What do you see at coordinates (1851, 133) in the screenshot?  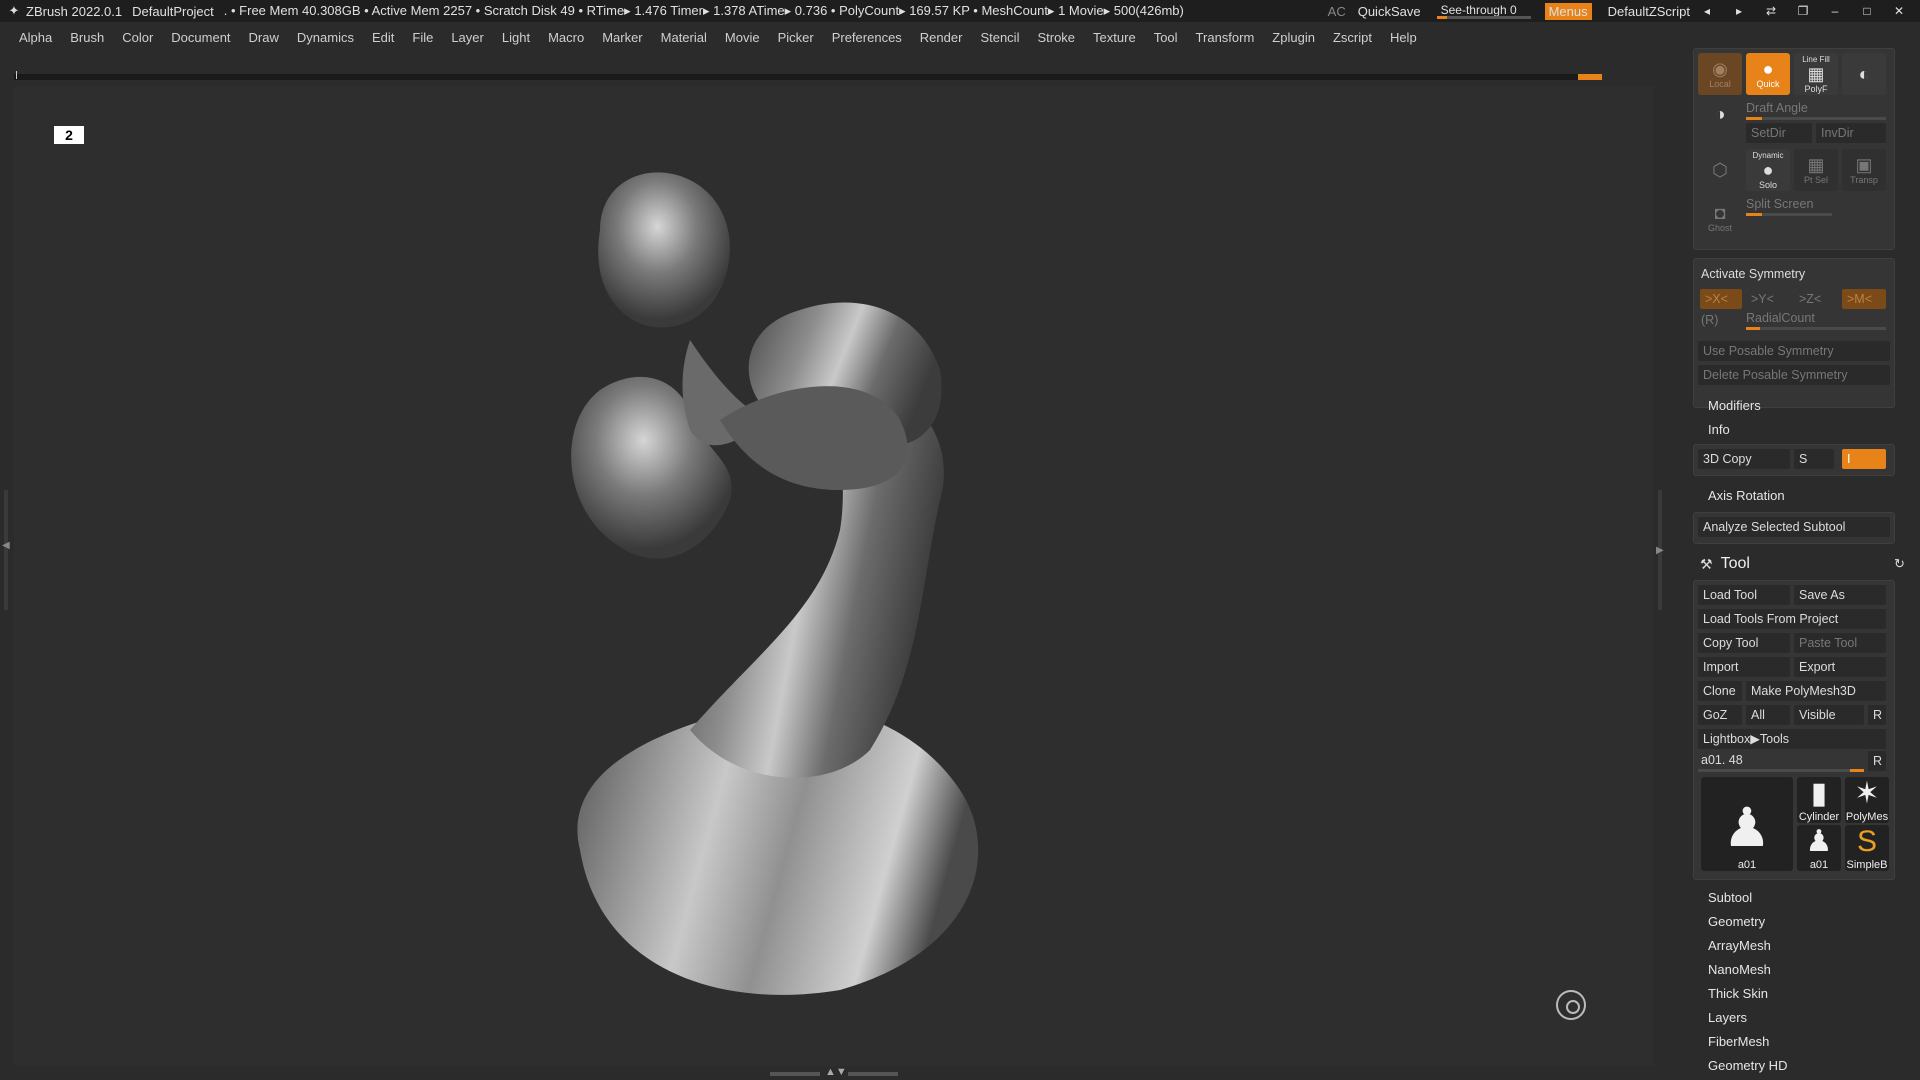 I see `invdir-button: InvDir` at bounding box center [1851, 133].